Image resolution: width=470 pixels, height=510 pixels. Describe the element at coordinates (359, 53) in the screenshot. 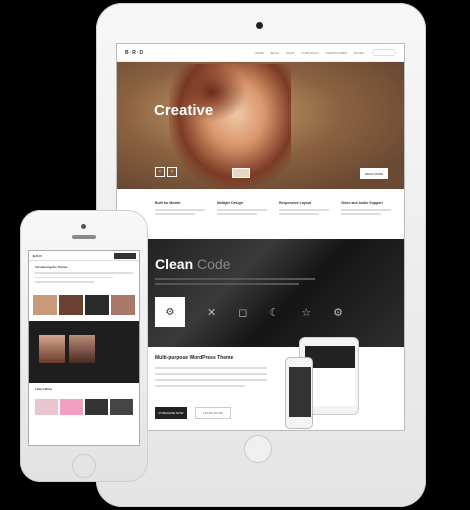

I see `menu-item-pages: PAGES` at that location.